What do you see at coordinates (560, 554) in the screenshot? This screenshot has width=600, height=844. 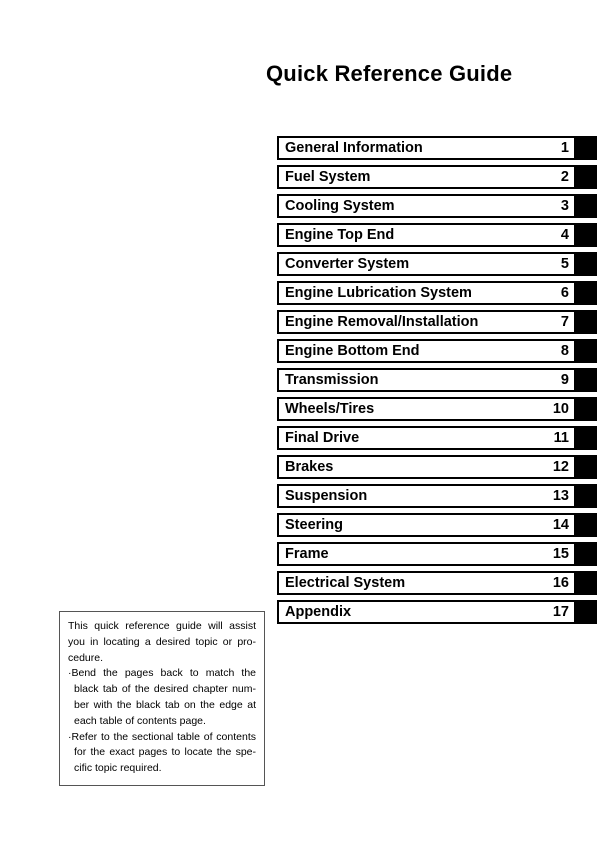 I see `chapter-number: 15` at bounding box center [560, 554].